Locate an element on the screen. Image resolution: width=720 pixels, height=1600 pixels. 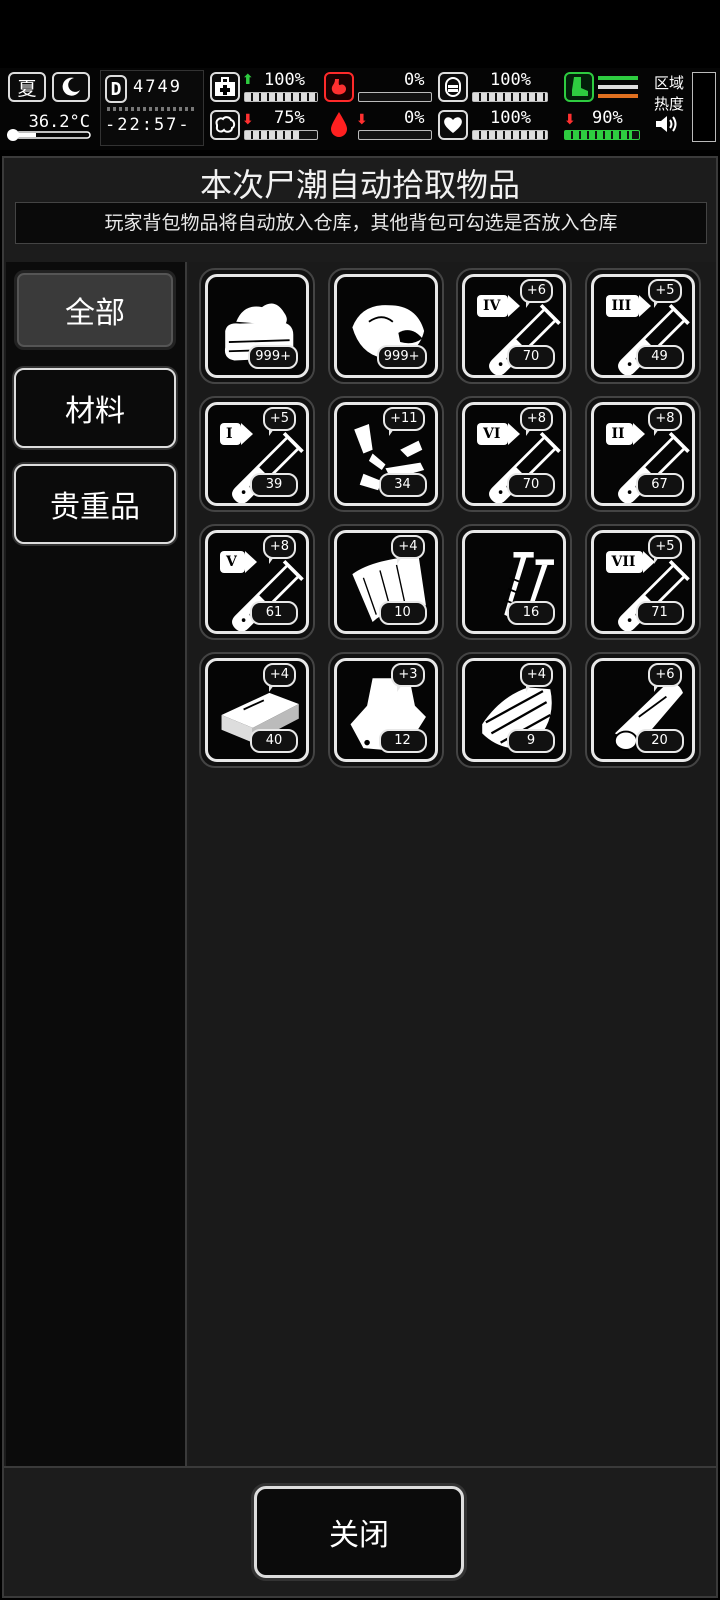
gain-bubble: +11 is located at coordinates (404, 421).